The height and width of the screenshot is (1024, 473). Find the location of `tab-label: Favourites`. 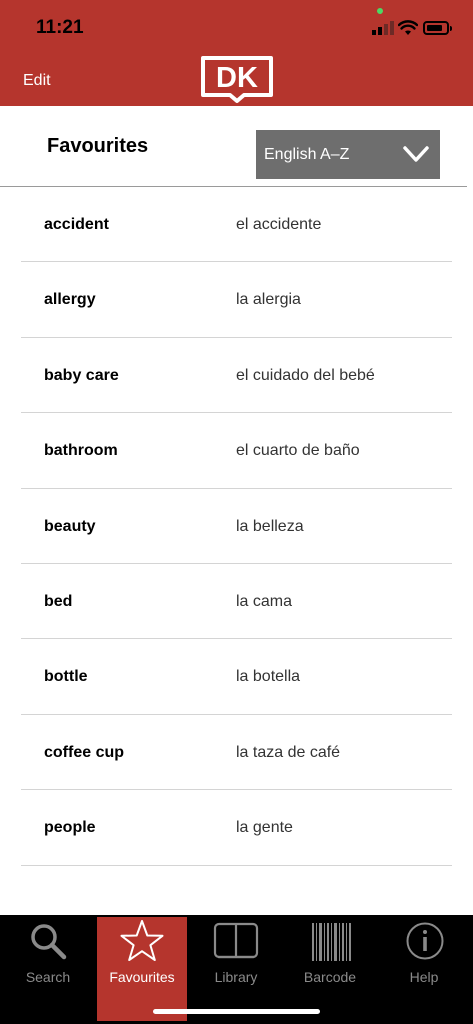

tab-label: Favourites is located at coordinates (142, 977).